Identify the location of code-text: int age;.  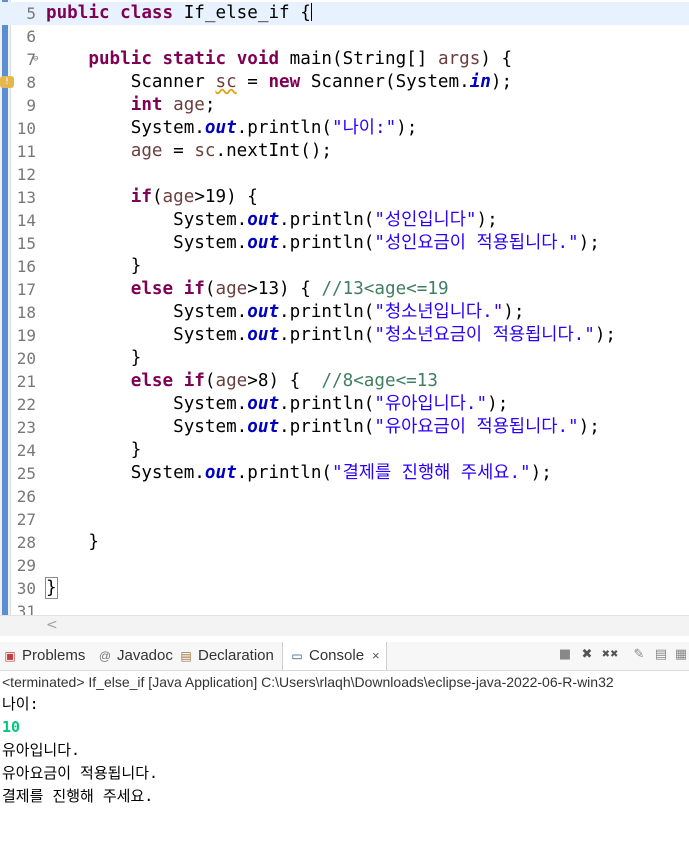
(131, 105).